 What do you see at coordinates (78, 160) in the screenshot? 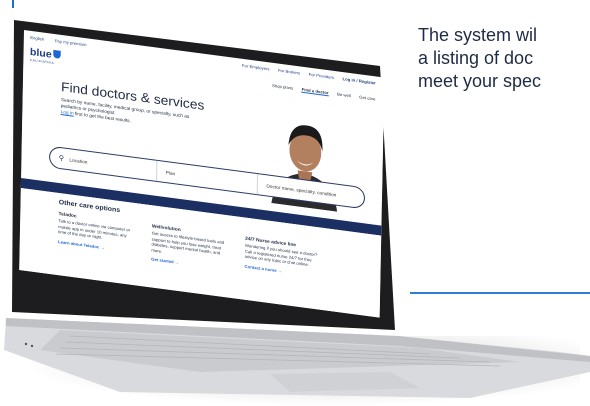
I see `location-placeholder: Location` at bounding box center [78, 160].